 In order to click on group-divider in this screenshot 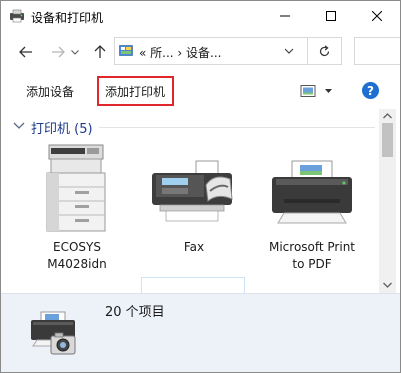, I will do `click(237, 127)`.